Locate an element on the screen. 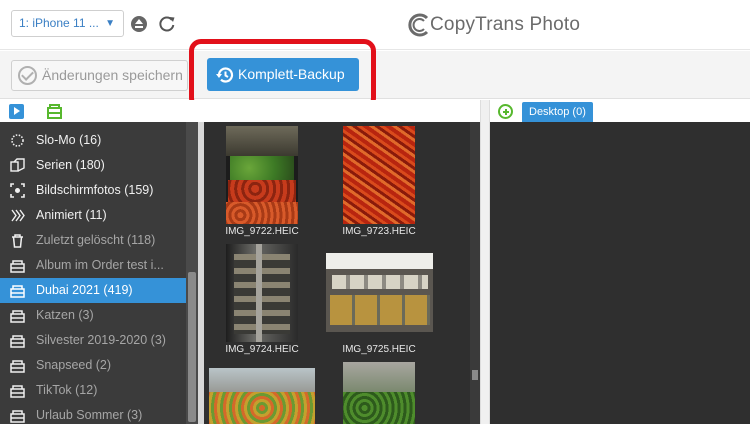 The width and height of the screenshot is (750, 424). device-select: 1: iPhone 11 ... ▼ is located at coordinates (67, 23).